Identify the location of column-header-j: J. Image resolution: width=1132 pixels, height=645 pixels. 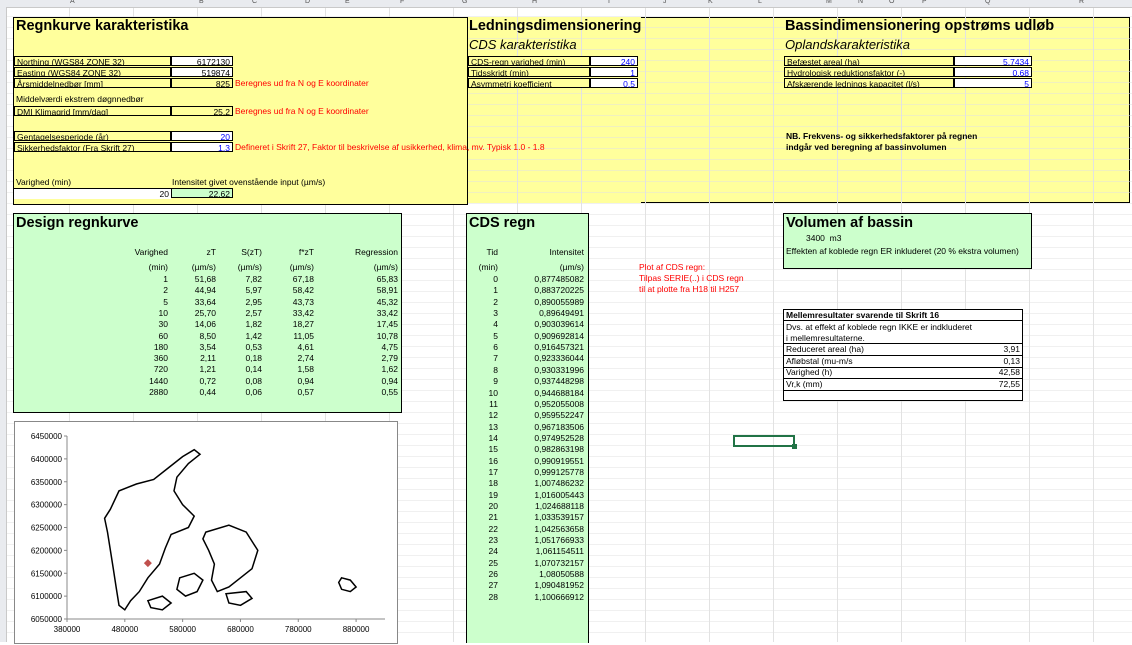
(665, 2).